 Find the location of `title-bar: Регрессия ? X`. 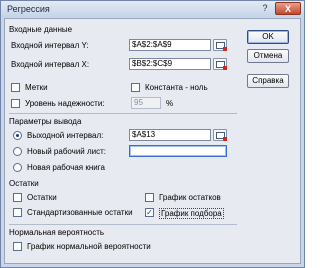

title-bar: Регрессия ? X is located at coordinates (152, 9).